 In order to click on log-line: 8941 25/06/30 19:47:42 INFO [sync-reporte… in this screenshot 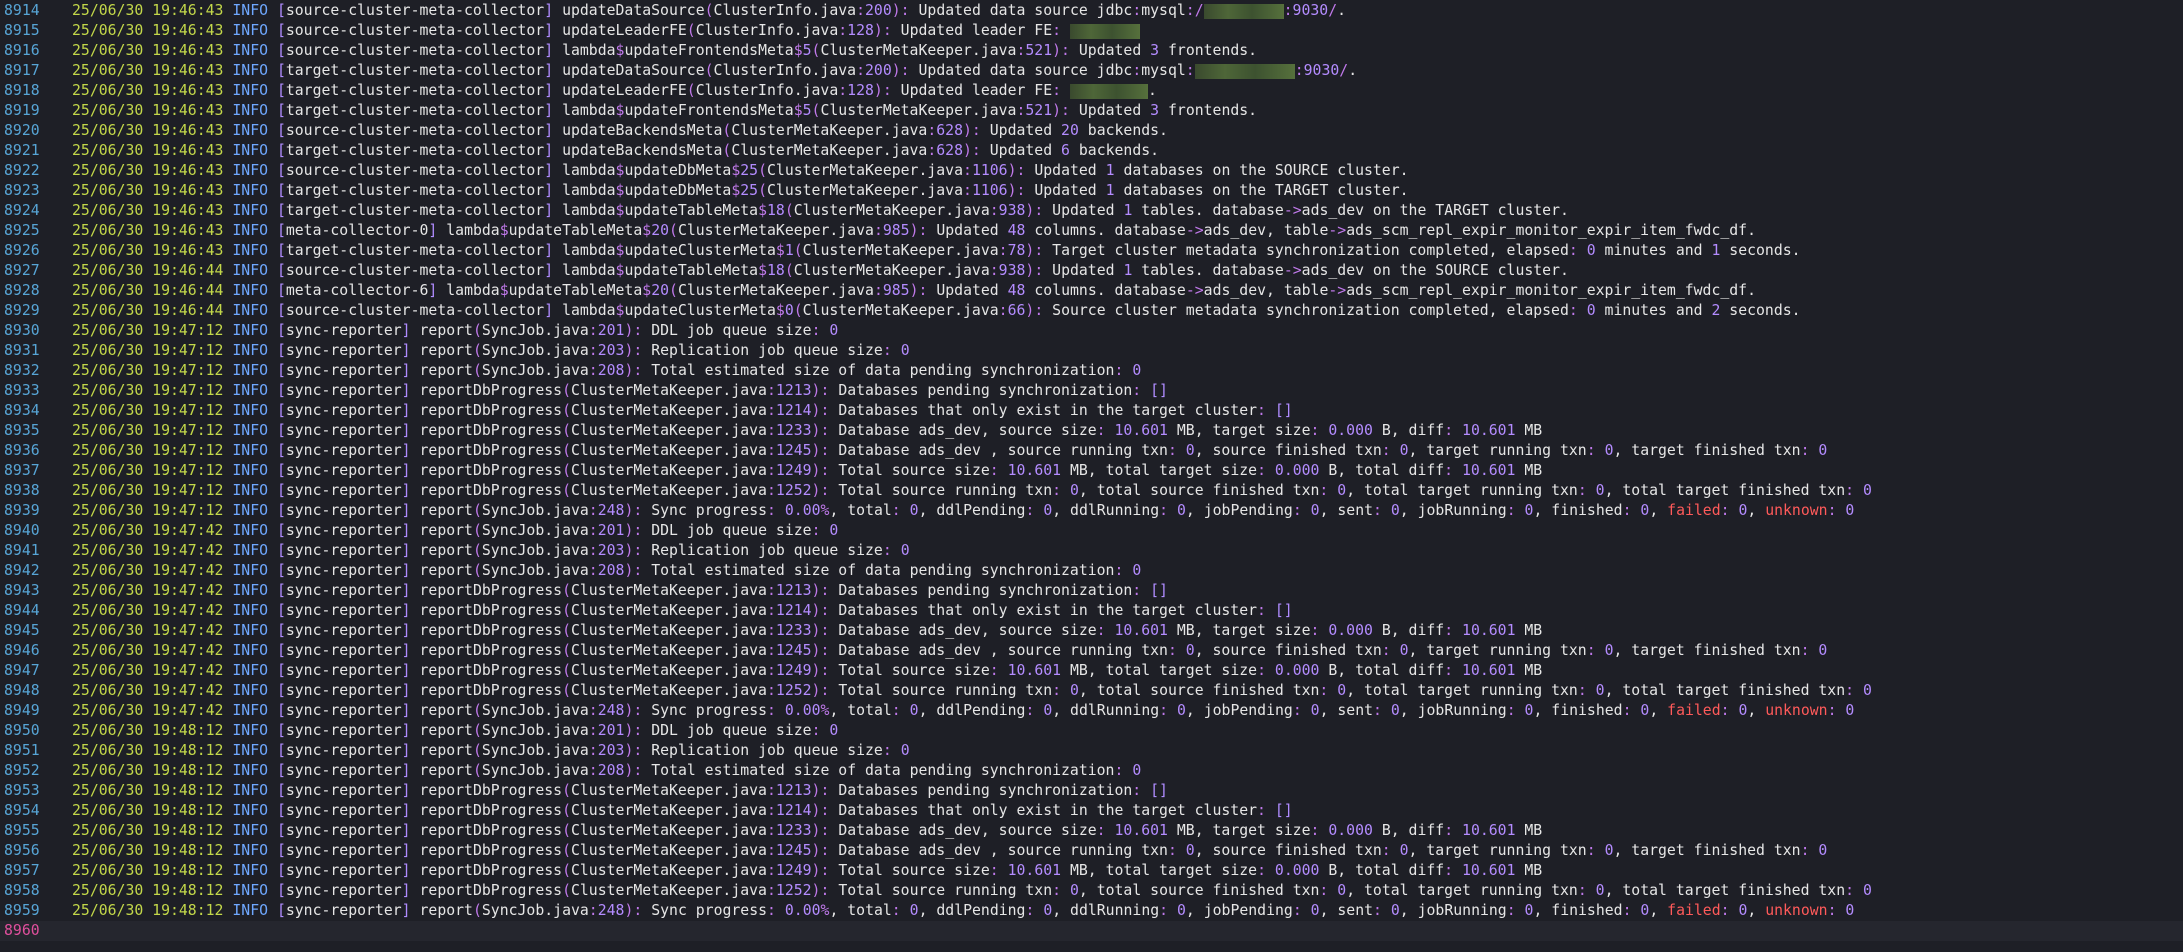, I will do `click(1091, 551)`.